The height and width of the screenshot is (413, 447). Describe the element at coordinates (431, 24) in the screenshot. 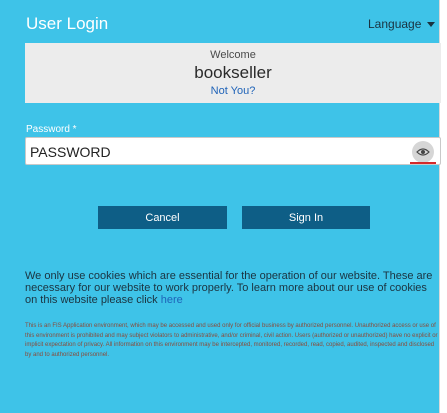

I see `caret-down-icon` at that location.